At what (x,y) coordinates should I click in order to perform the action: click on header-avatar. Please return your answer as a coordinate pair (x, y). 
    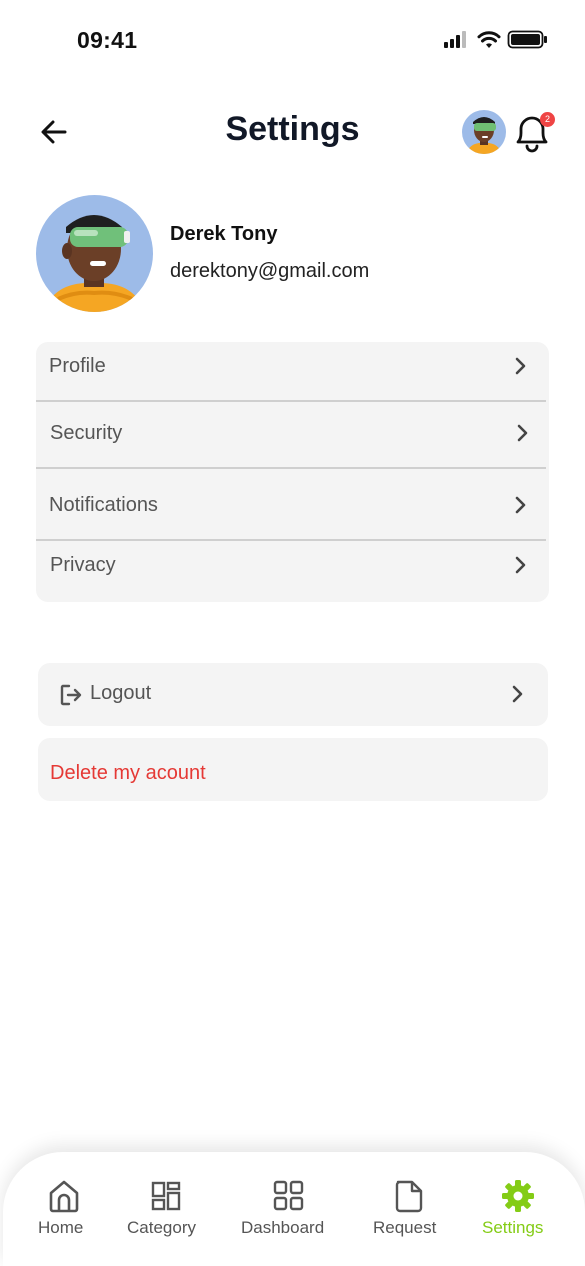
    Looking at the image, I should click on (484, 132).